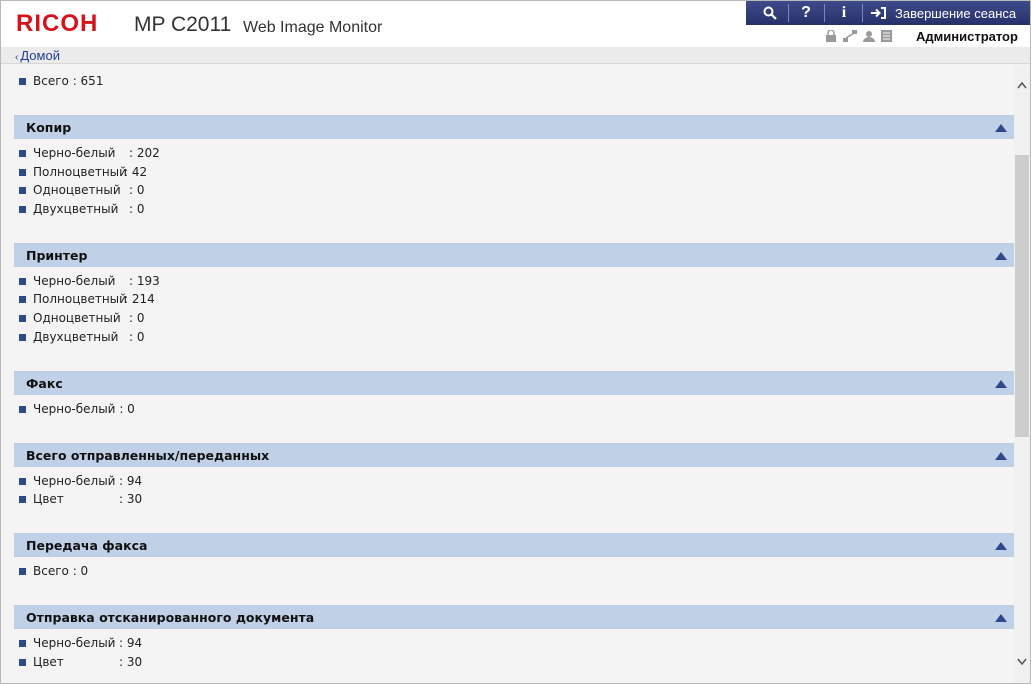  What do you see at coordinates (831, 36) in the screenshot?
I see `lock-icon` at bounding box center [831, 36].